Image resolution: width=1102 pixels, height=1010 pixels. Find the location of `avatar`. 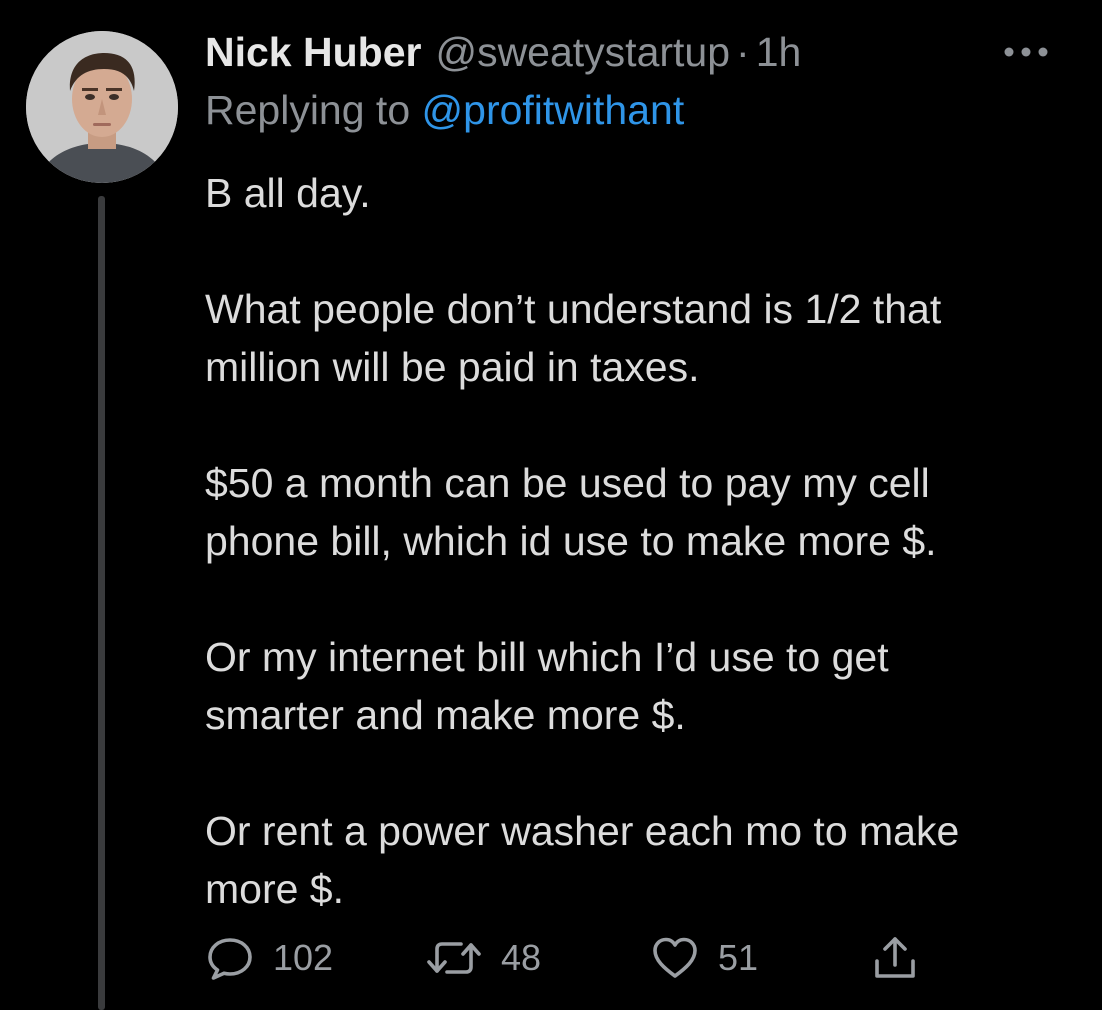

avatar is located at coordinates (102, 107).